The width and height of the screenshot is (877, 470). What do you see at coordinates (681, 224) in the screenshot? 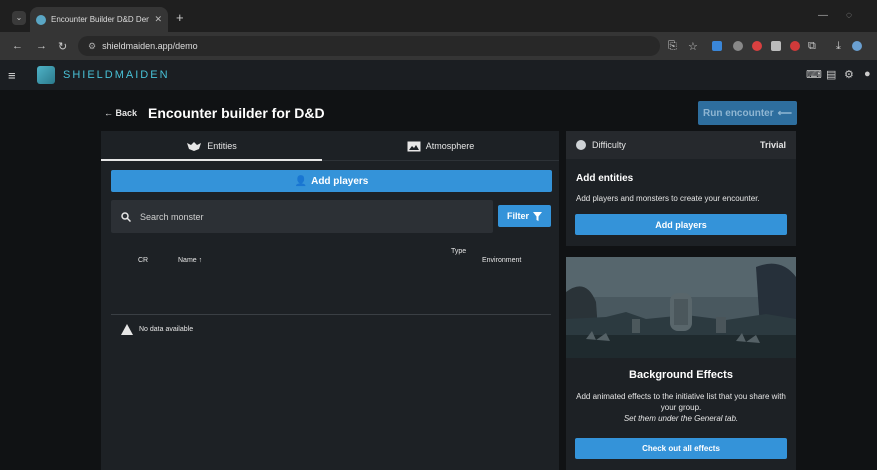
I see `add-players-card-button: Add players` at bounding box center [681, 224].